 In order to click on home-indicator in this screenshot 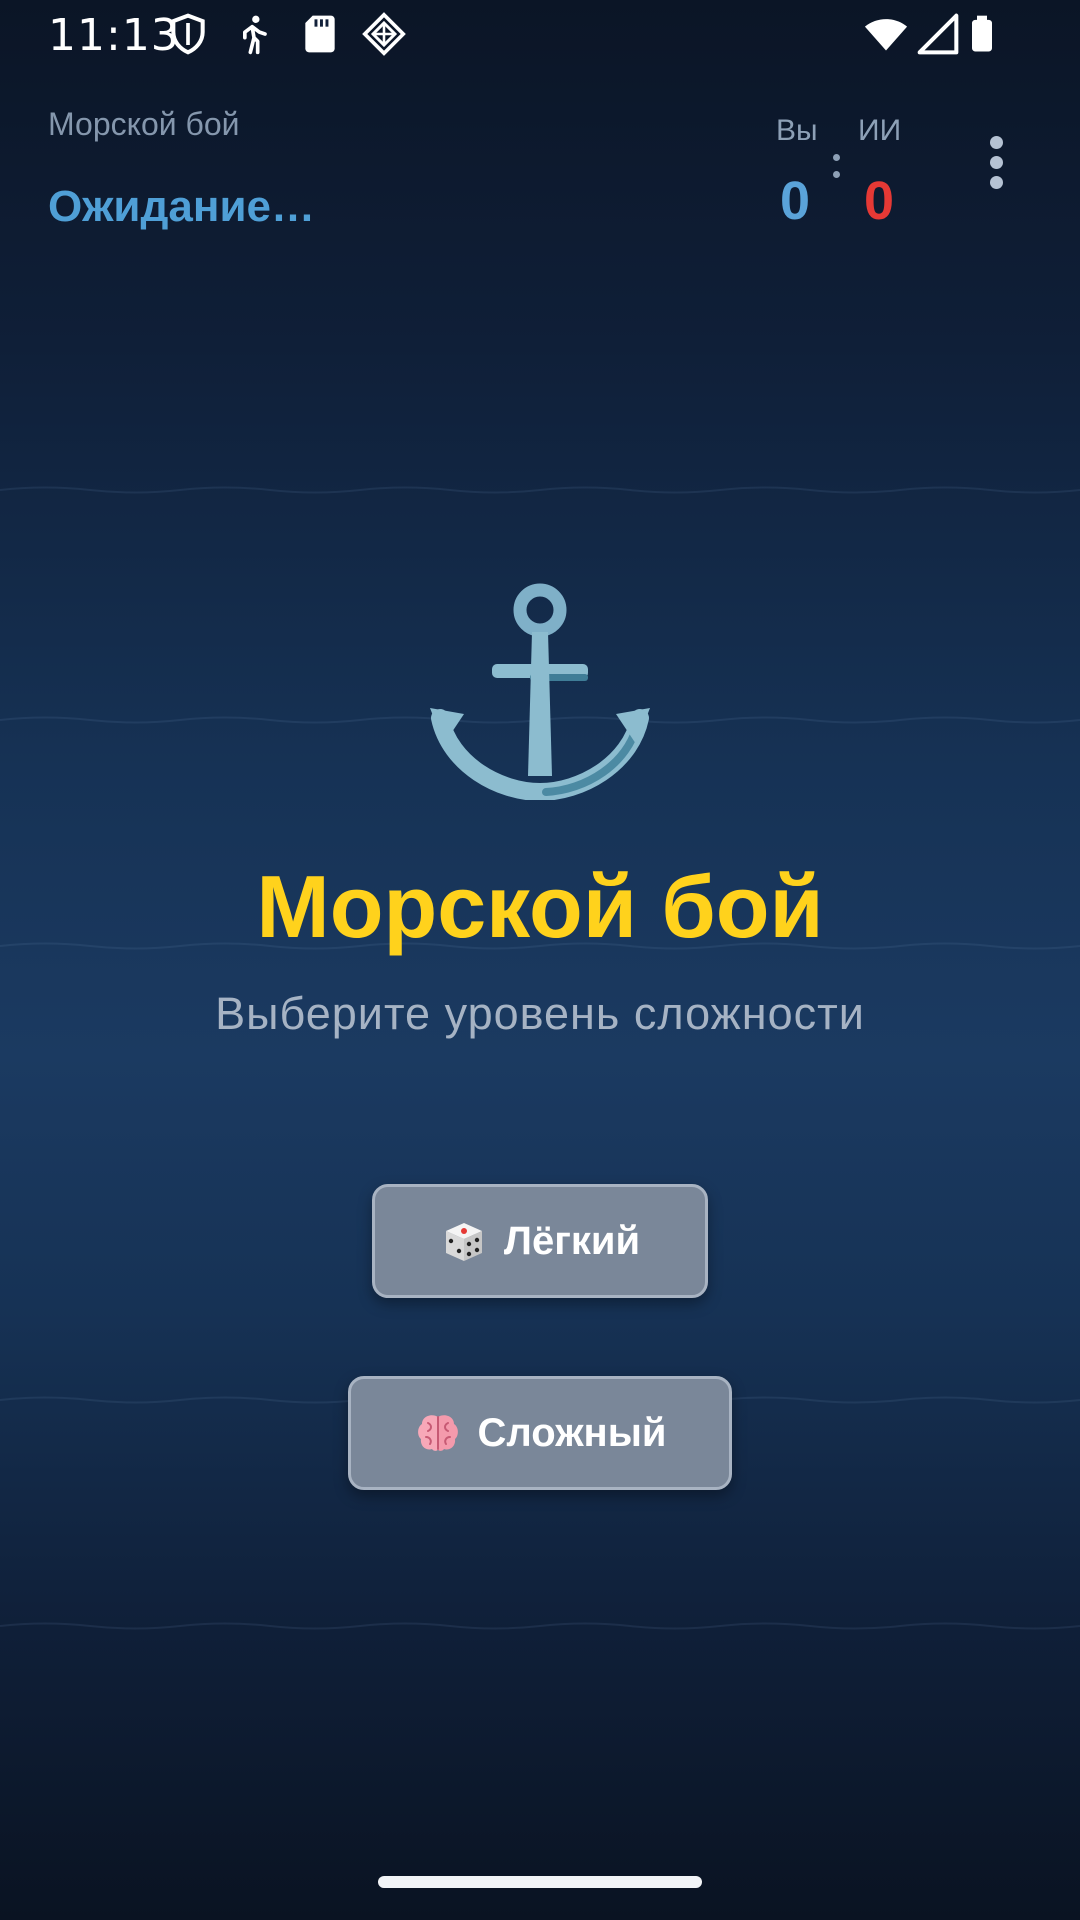, I will do `click(540, 1882)`.